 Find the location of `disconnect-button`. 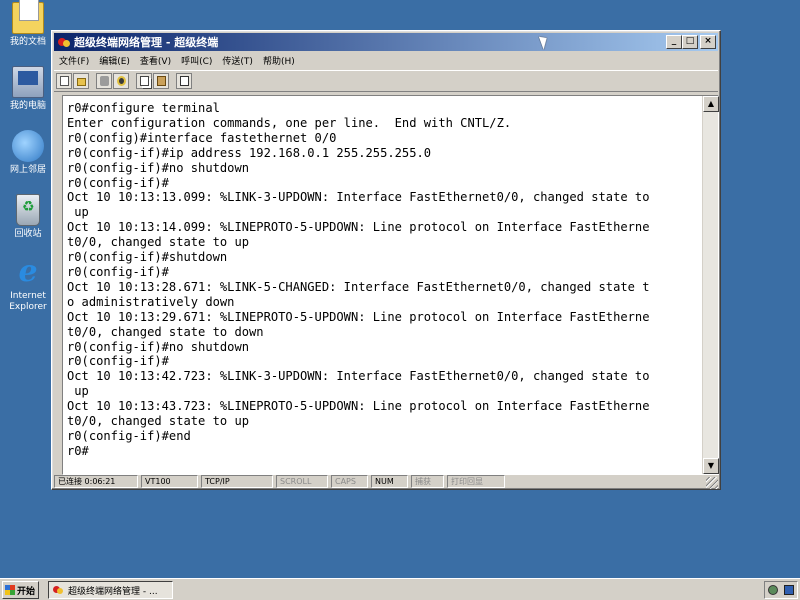

disconnect-button is located at coordinates (104, 81).